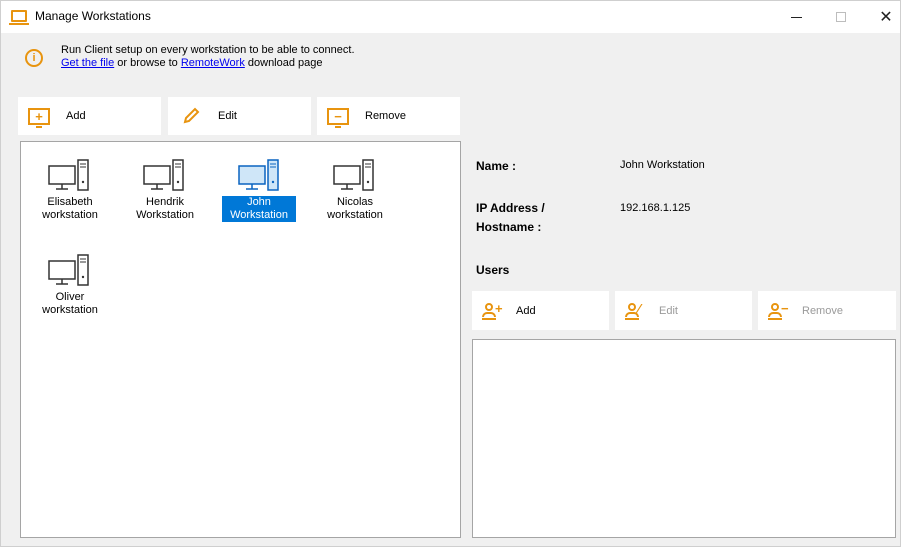 The image size is (901, 547). Describe the element at coordinates (540, 310) in the screenshot. I see `add-user-button: + Add` at that location.